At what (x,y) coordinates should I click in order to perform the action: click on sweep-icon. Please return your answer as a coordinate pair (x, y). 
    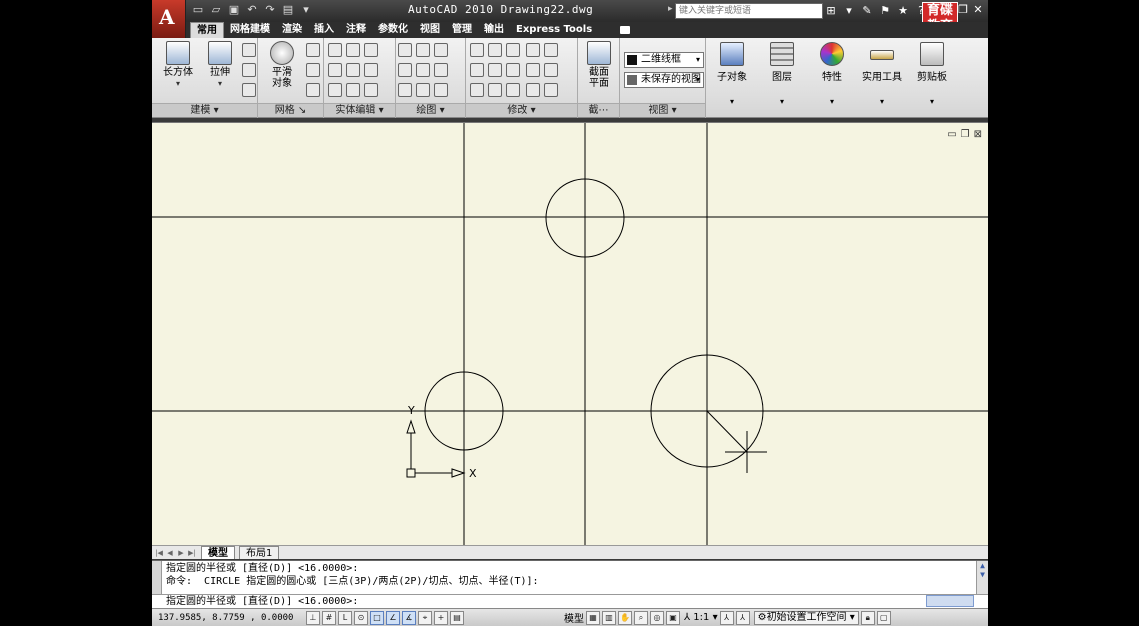
    Looking at the image, I should click on (249, 70).